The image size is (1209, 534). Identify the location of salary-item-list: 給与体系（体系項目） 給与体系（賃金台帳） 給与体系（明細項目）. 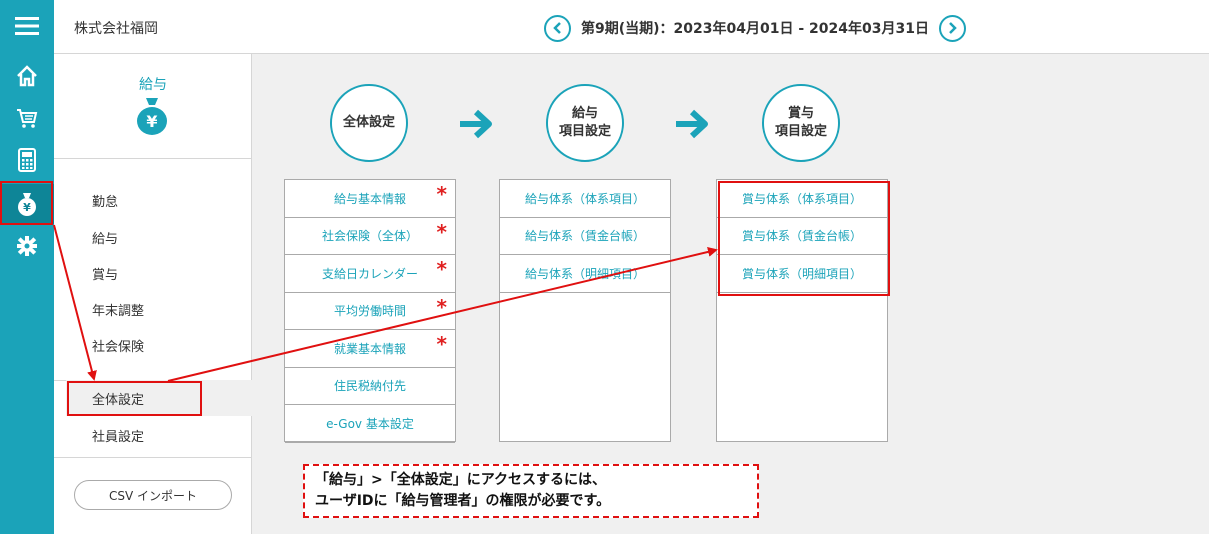
(585, 310).